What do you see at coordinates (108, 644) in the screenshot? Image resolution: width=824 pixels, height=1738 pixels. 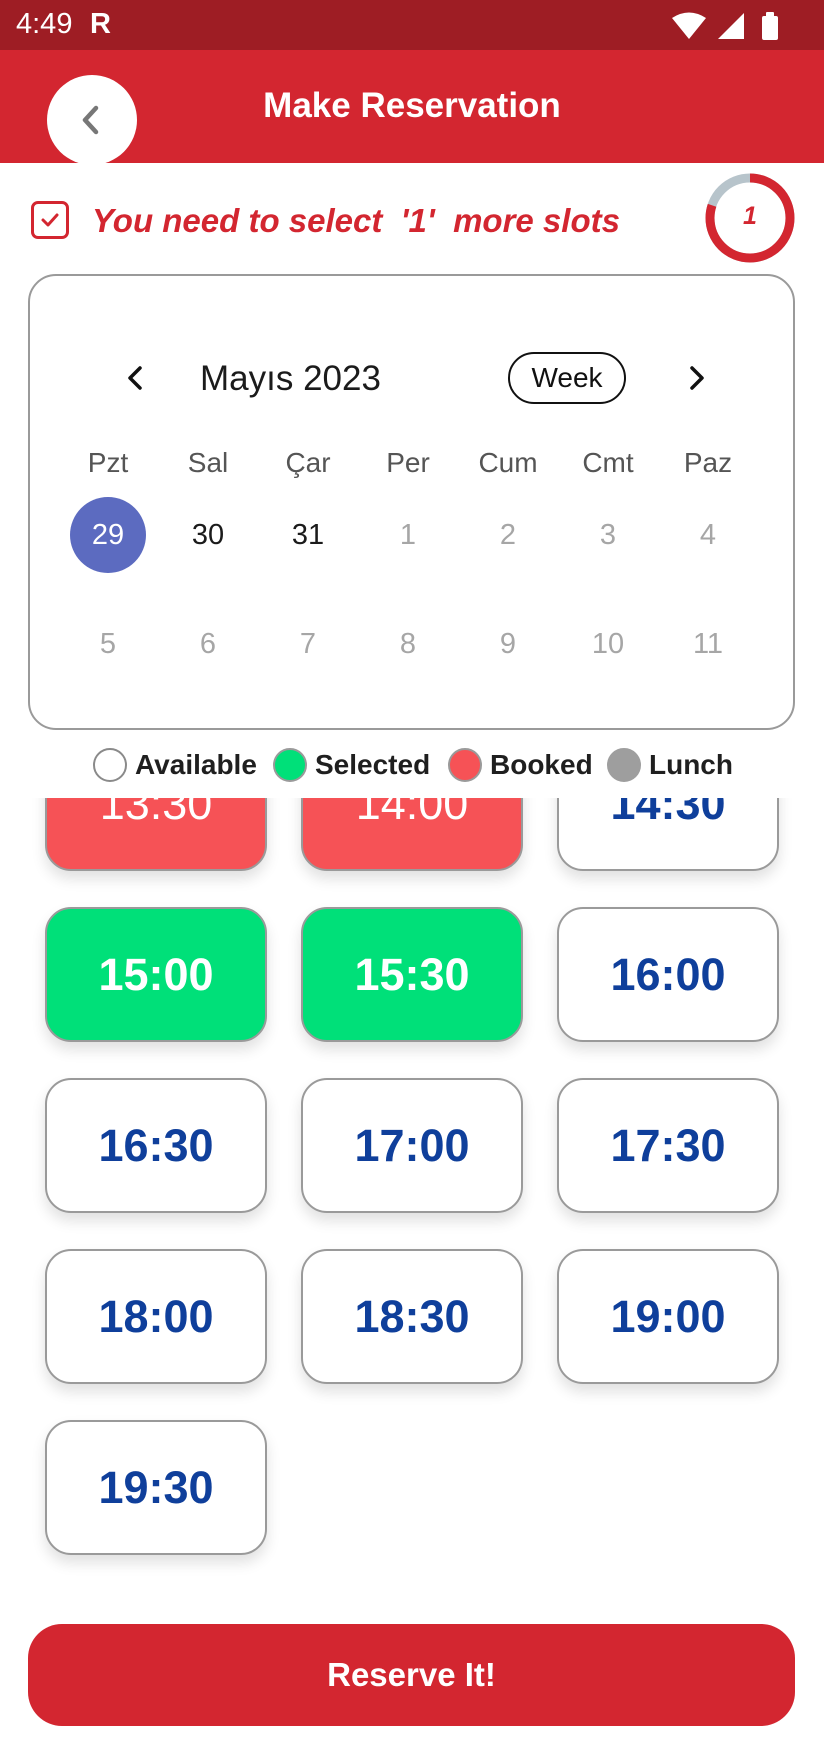 I see `calendar-day: 5` at bounding box center [108, 644].